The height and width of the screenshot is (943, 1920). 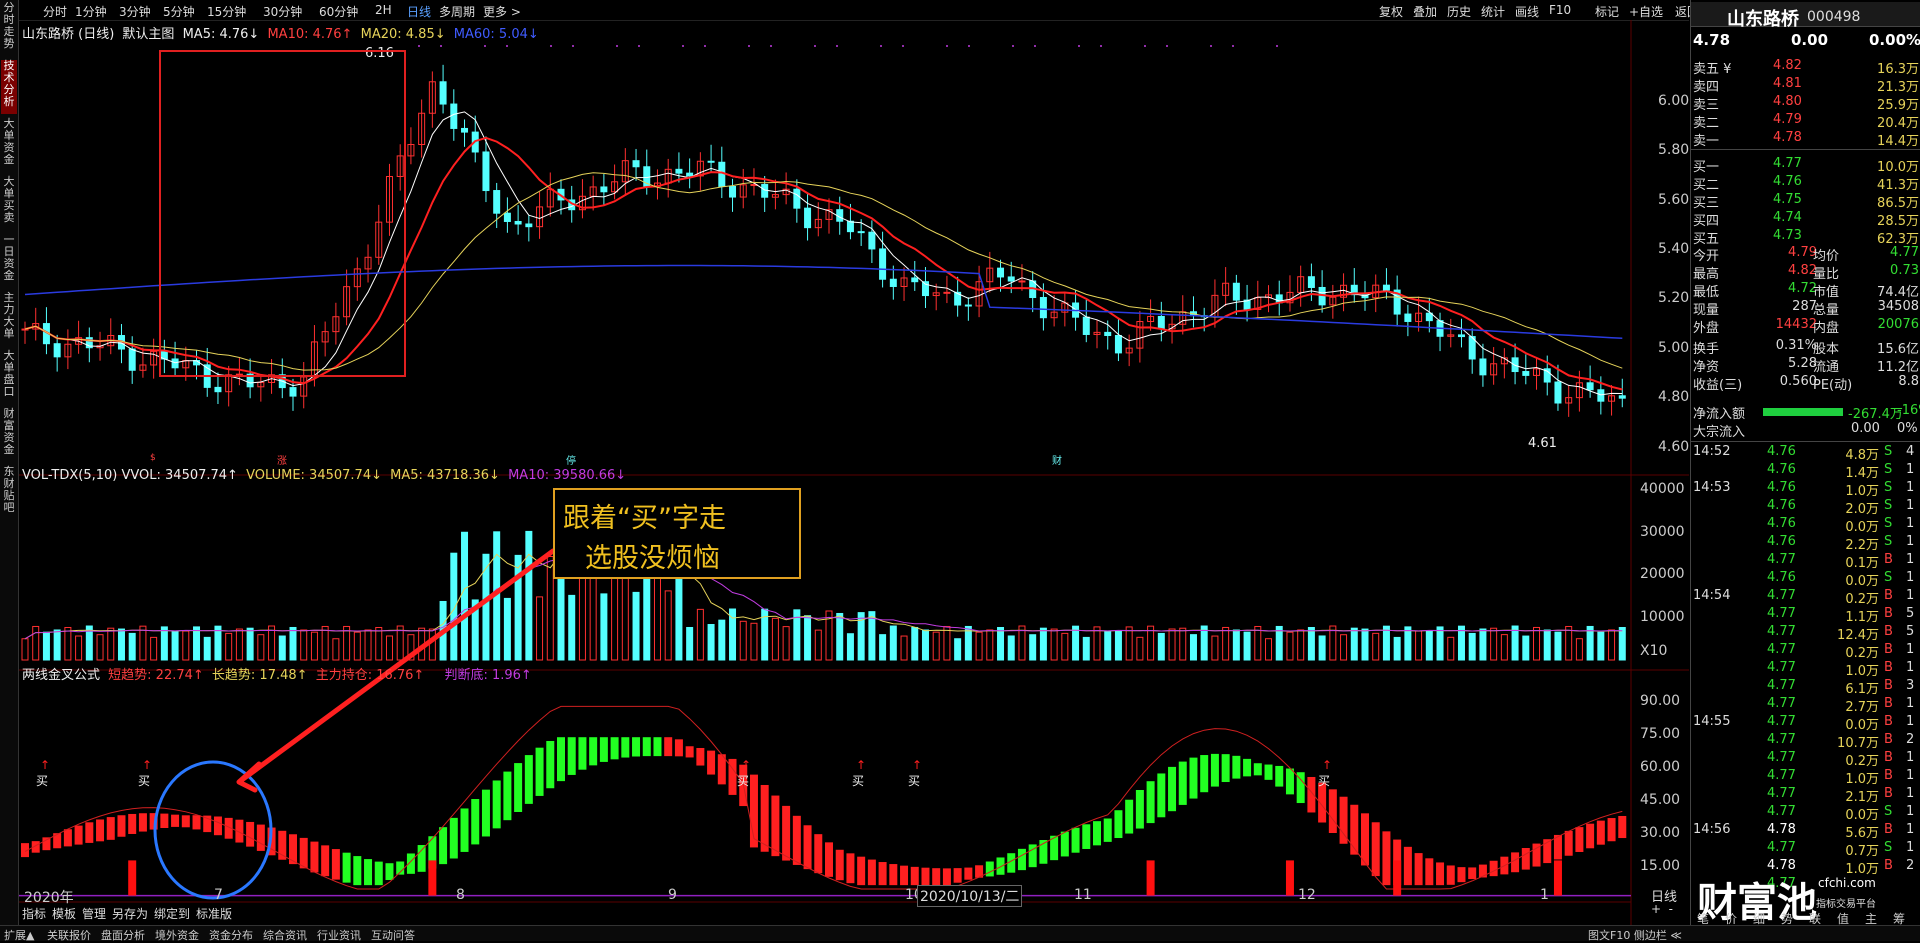 I want to click on sidebar-tab: 大单盘口, so click(x=9, y=377).